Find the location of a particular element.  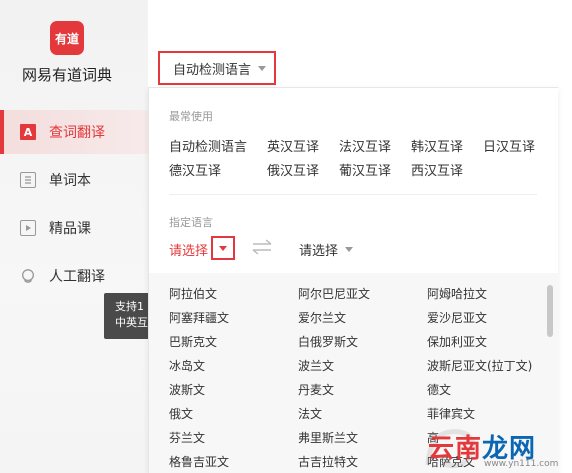

language-list-item: 保加利亚文 is located at coordinates (457, 341).